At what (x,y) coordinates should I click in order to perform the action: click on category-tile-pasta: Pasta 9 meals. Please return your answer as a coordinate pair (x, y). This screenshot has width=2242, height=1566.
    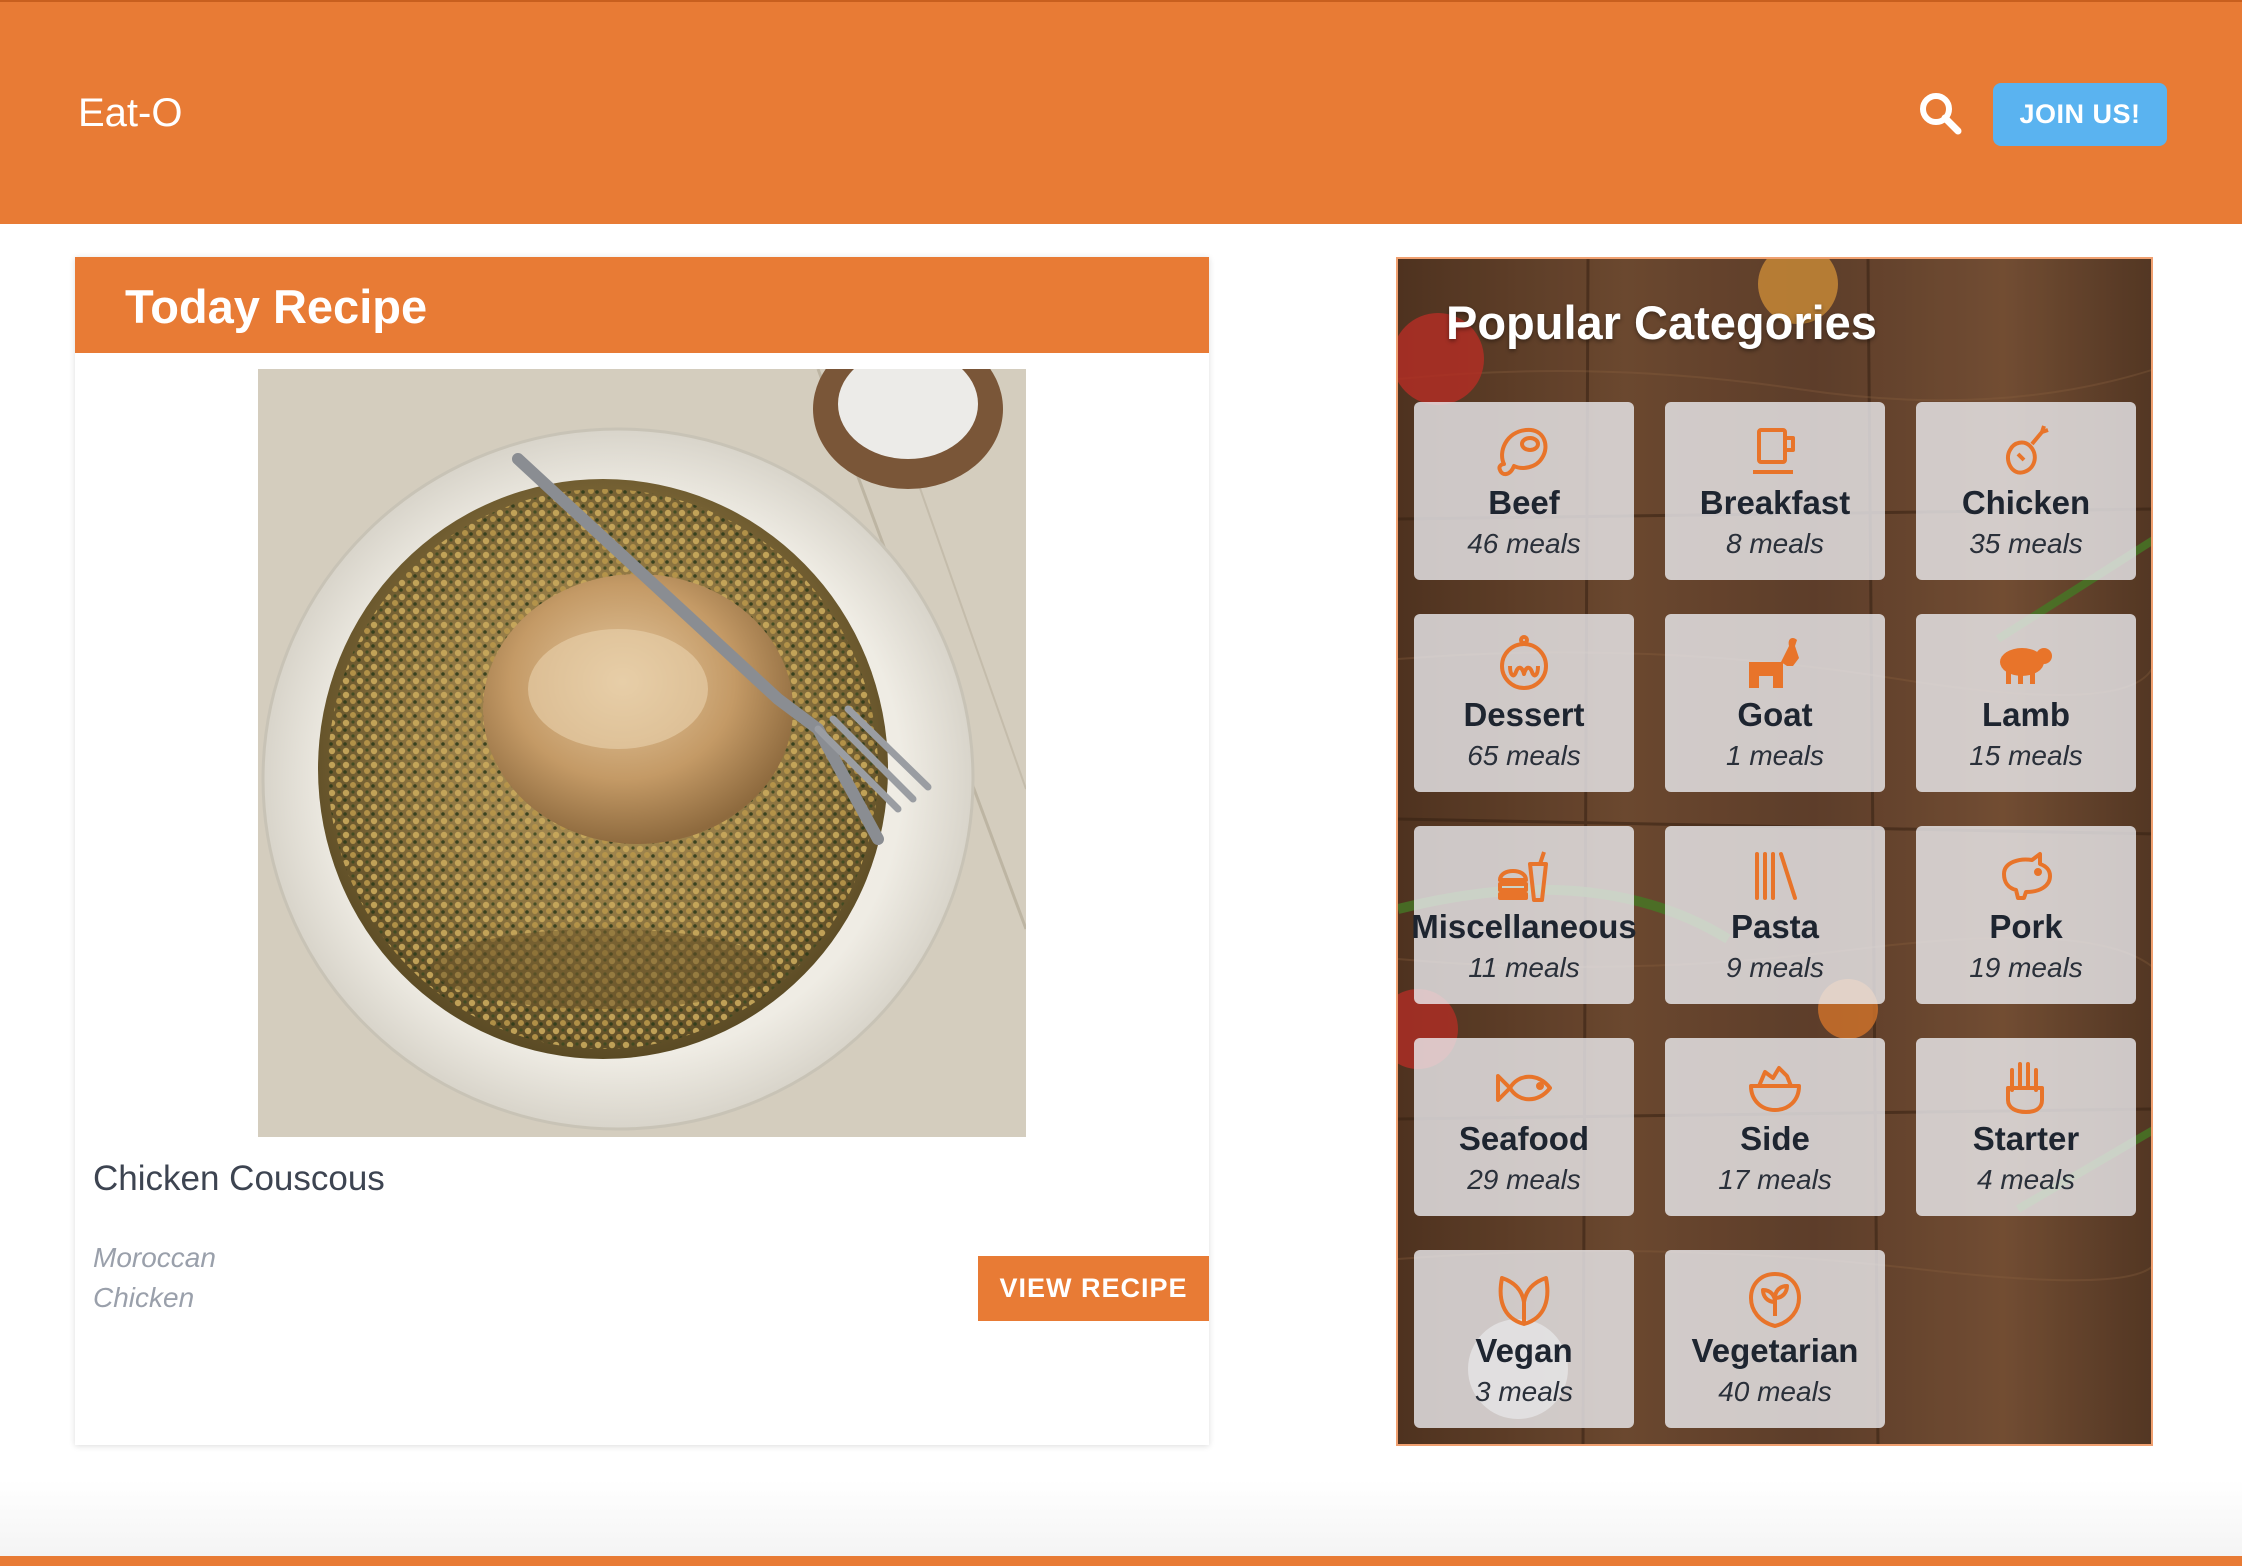
    Looking at the image, I should click on (1775, 915).